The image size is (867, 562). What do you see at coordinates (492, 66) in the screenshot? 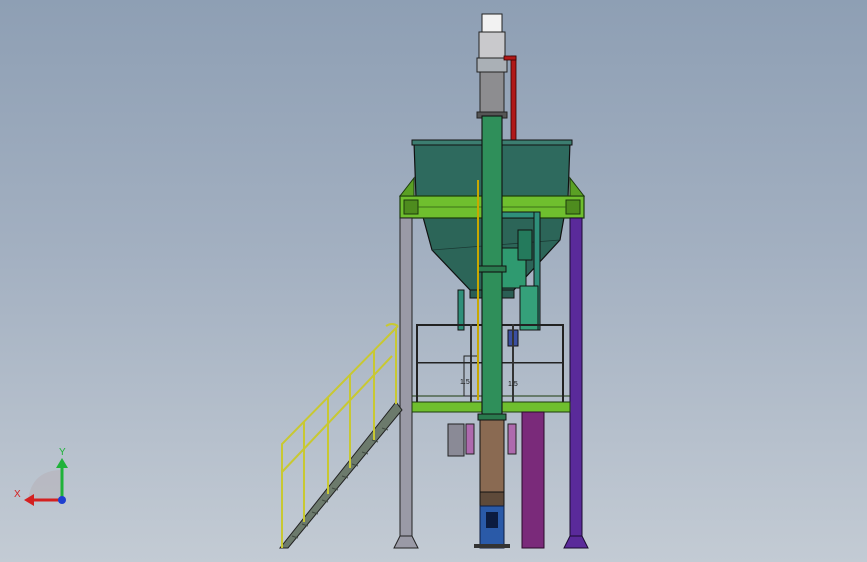
I see `elevator-head` at bounding box center [492, 66].